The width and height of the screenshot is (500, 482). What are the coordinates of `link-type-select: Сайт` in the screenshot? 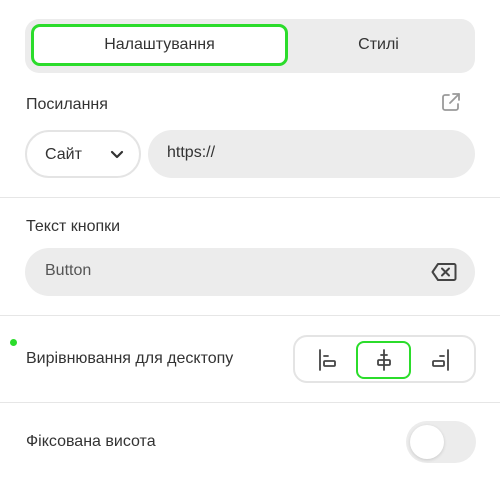 It's located at (83, 154).